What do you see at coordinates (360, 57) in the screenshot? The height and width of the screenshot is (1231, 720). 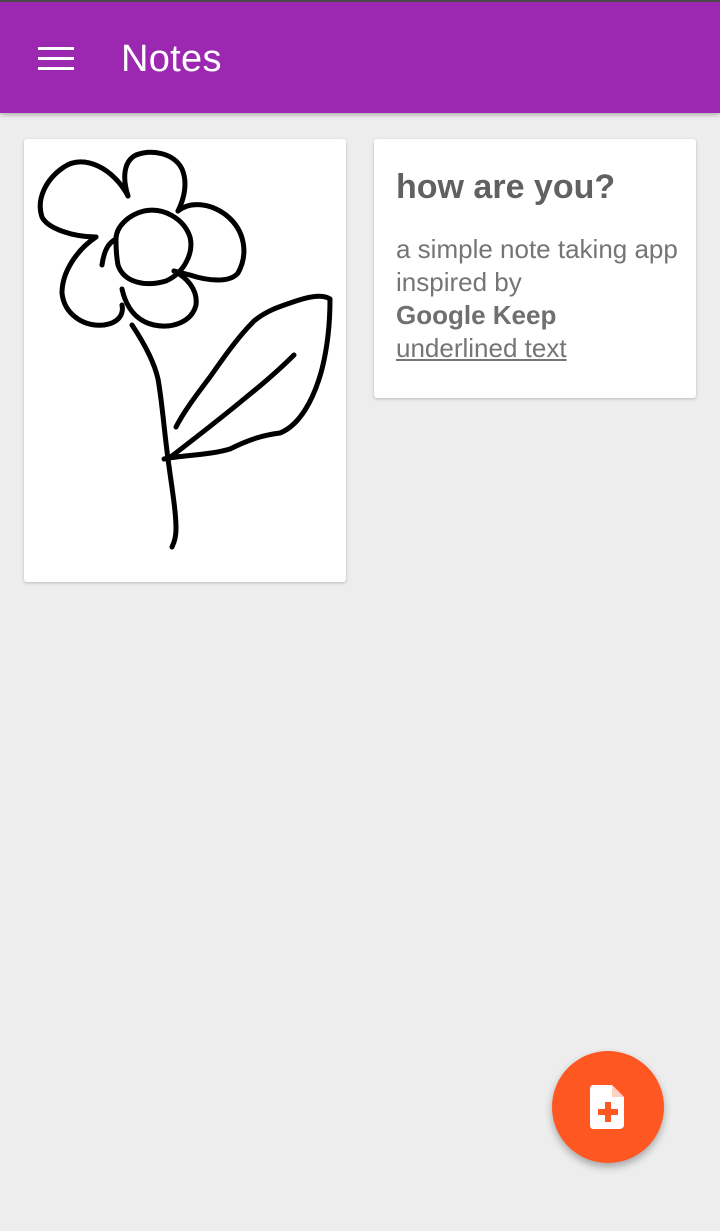 I see `app-bar: Notes` at bounding box center [360, 57].